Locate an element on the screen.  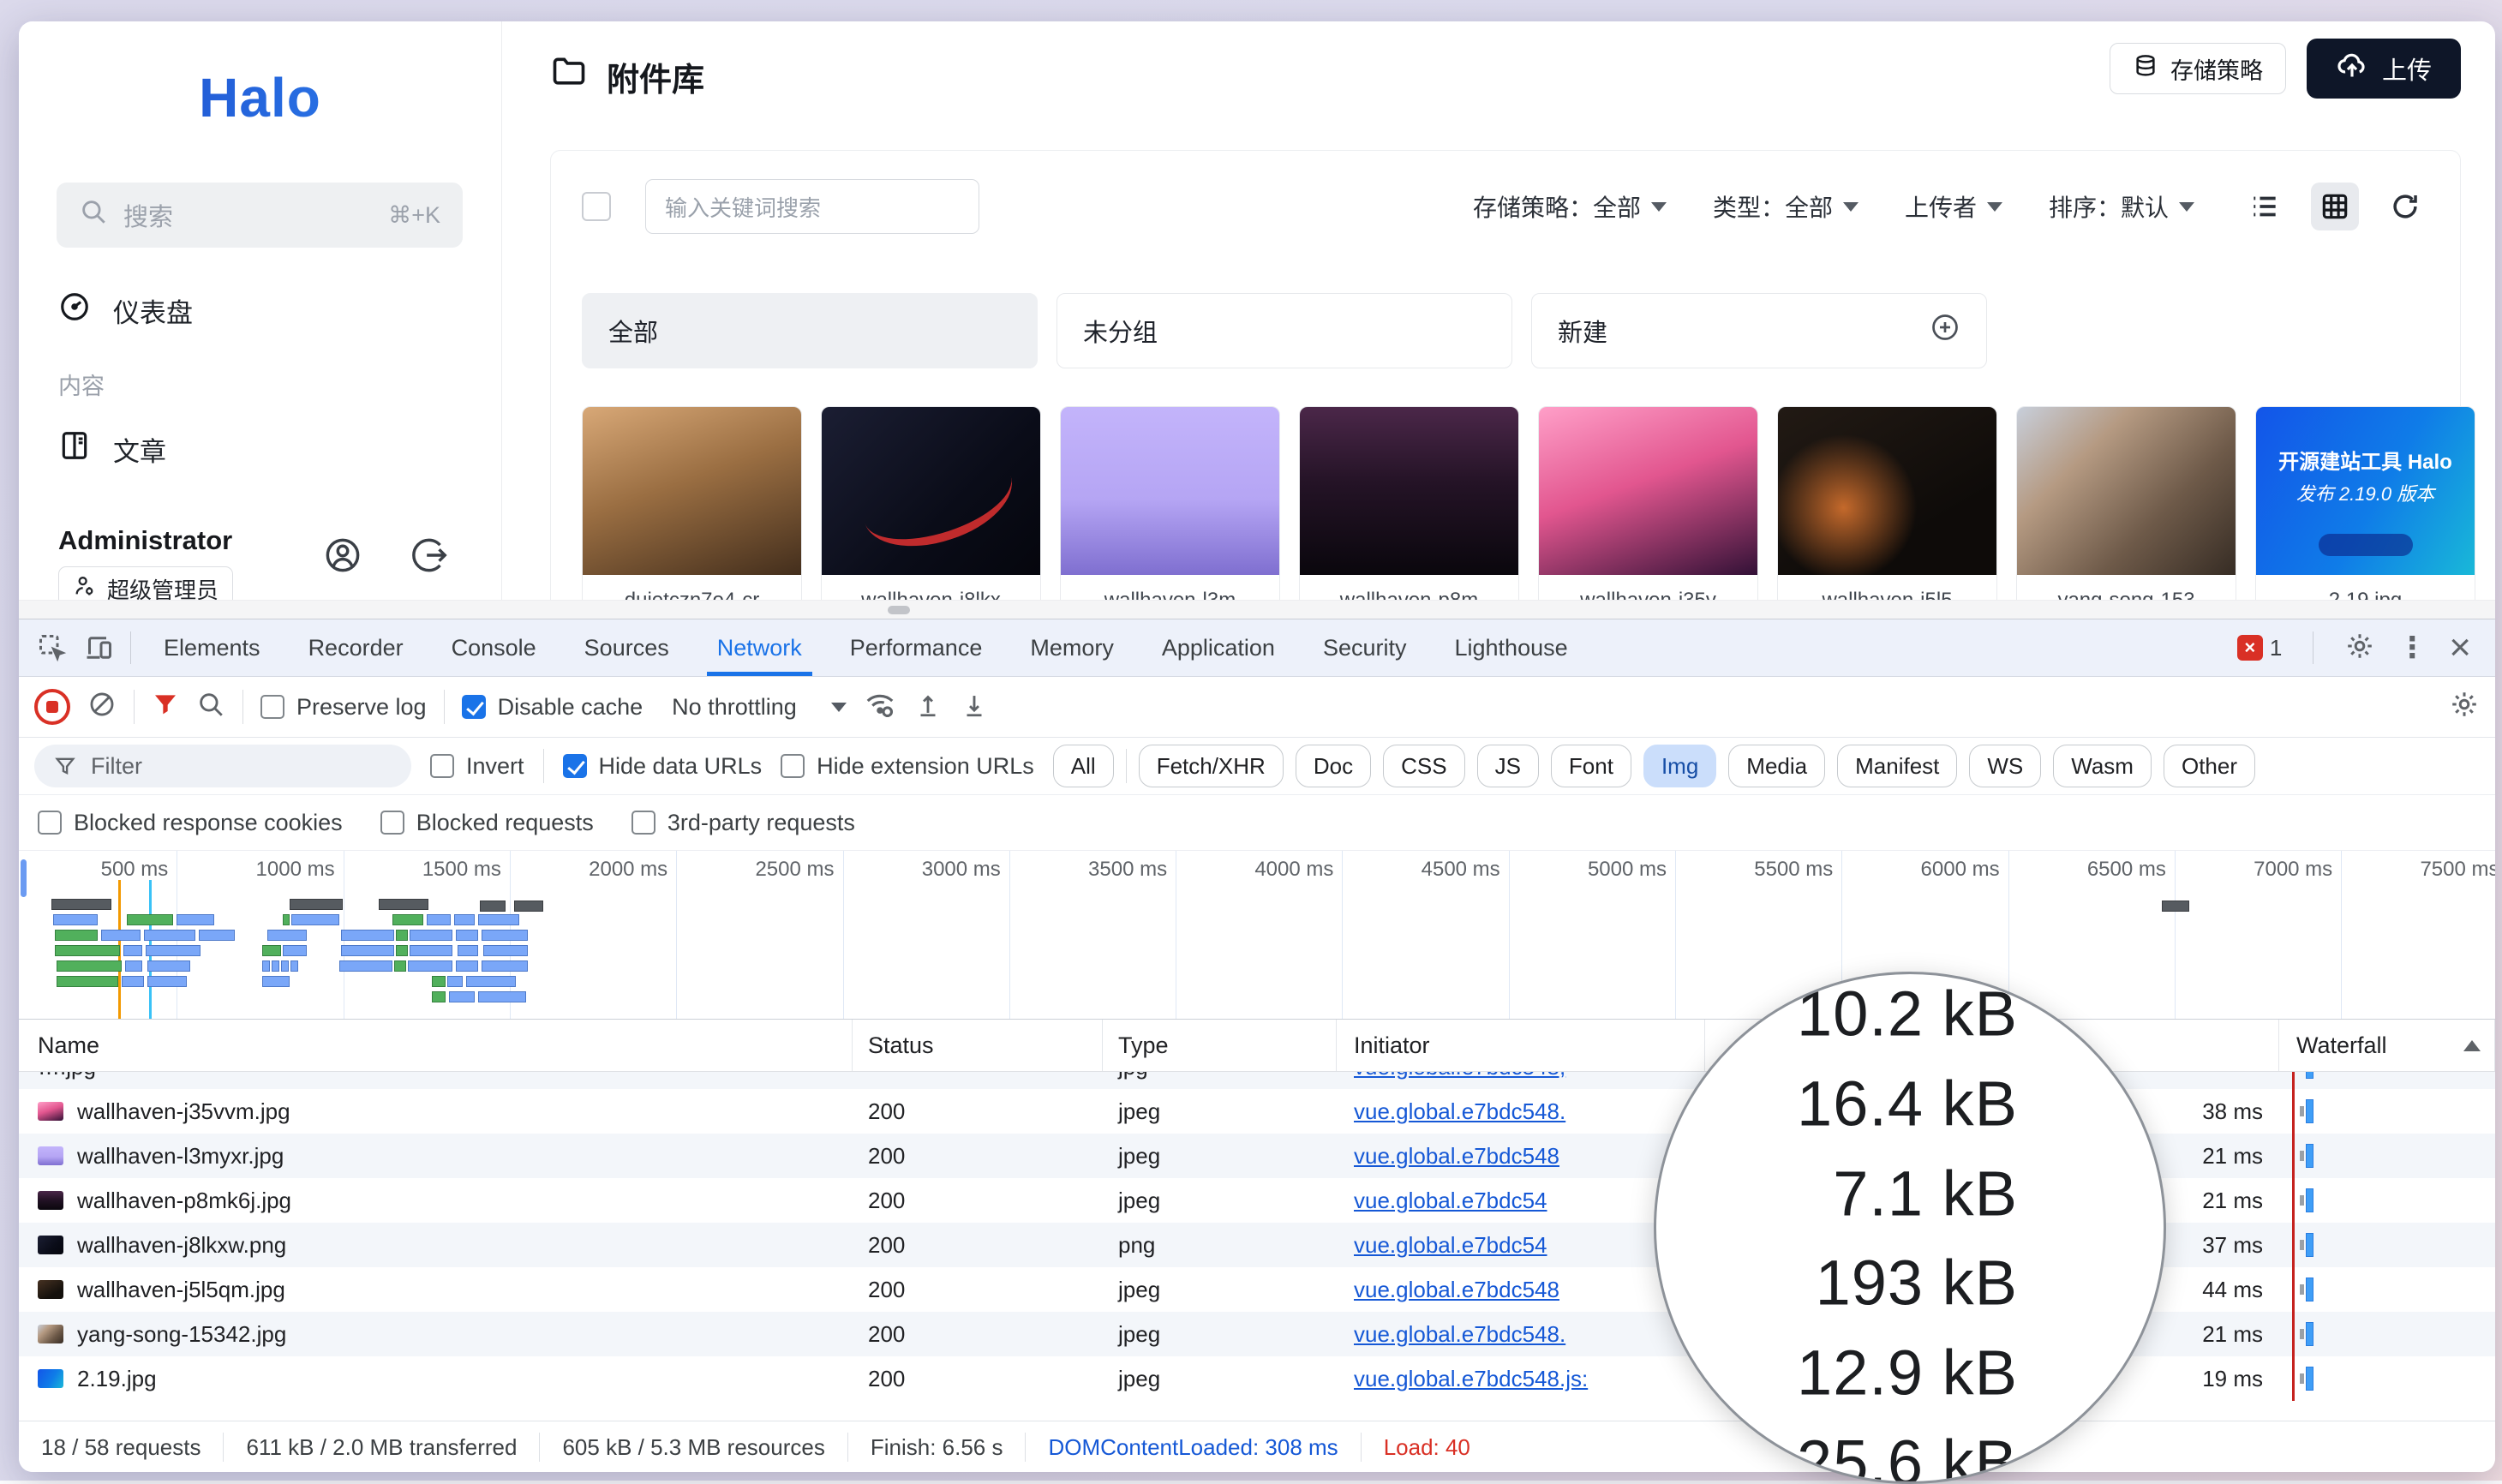
network-filter-input: Filter is located at coordinates (222, 766).